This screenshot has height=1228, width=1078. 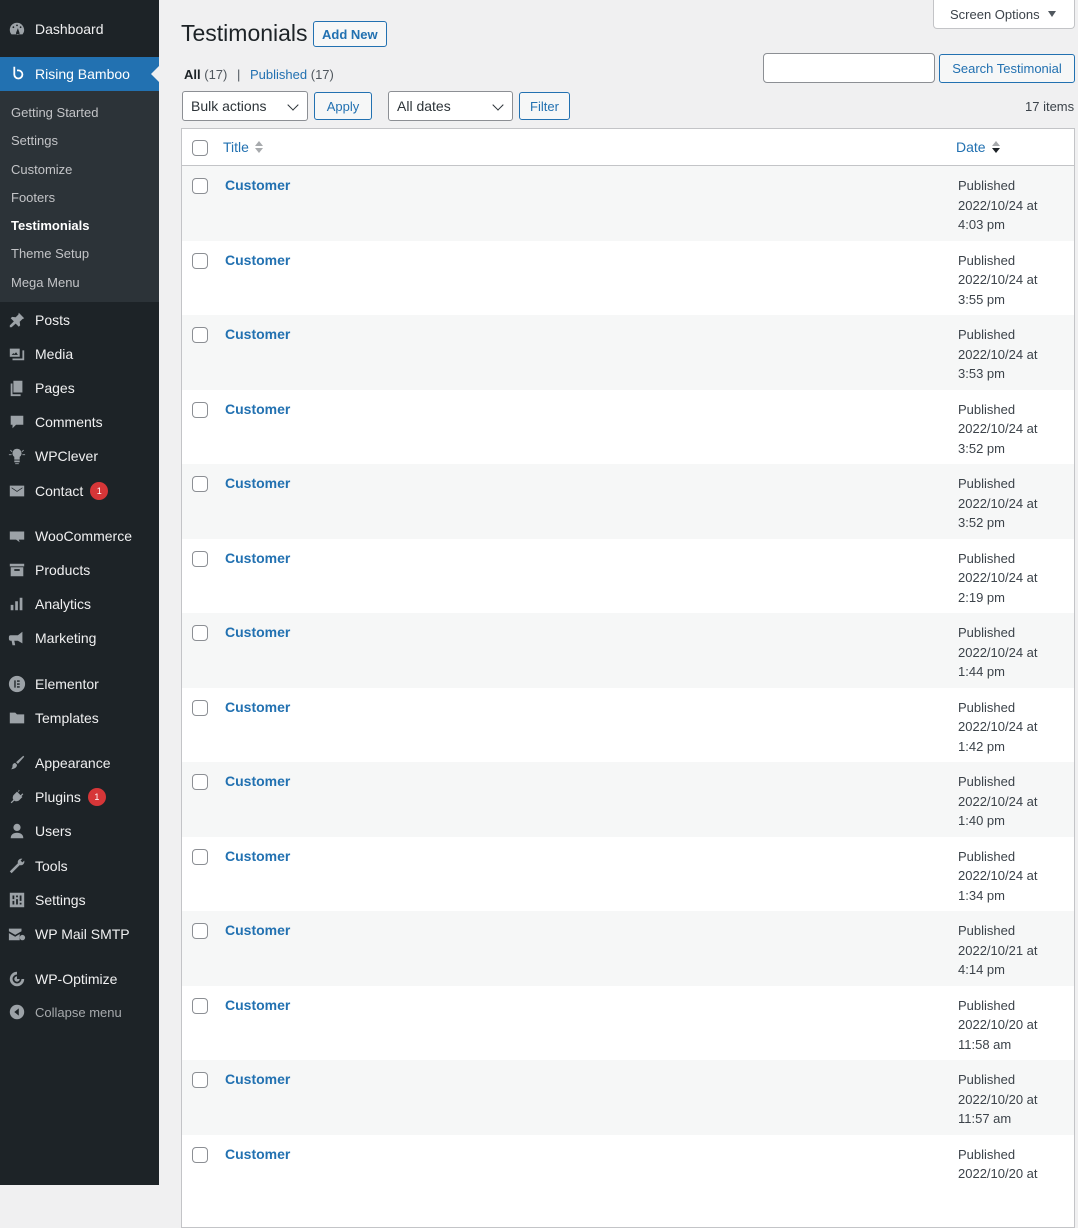 What do you see at coordinates (981, 969) in the screenshot?
I see `row-time-value: 4:14 pm` at bounding box center [981, 969].